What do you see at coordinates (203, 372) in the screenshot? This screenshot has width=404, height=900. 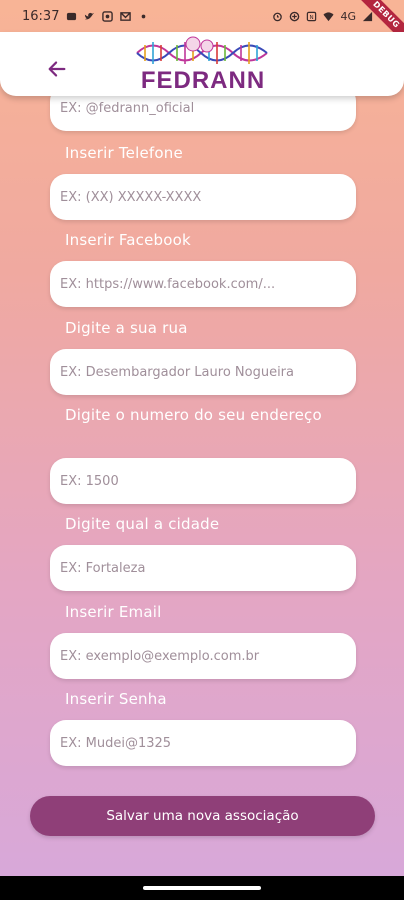 I see `street-input` at bounding box center [203, 372].